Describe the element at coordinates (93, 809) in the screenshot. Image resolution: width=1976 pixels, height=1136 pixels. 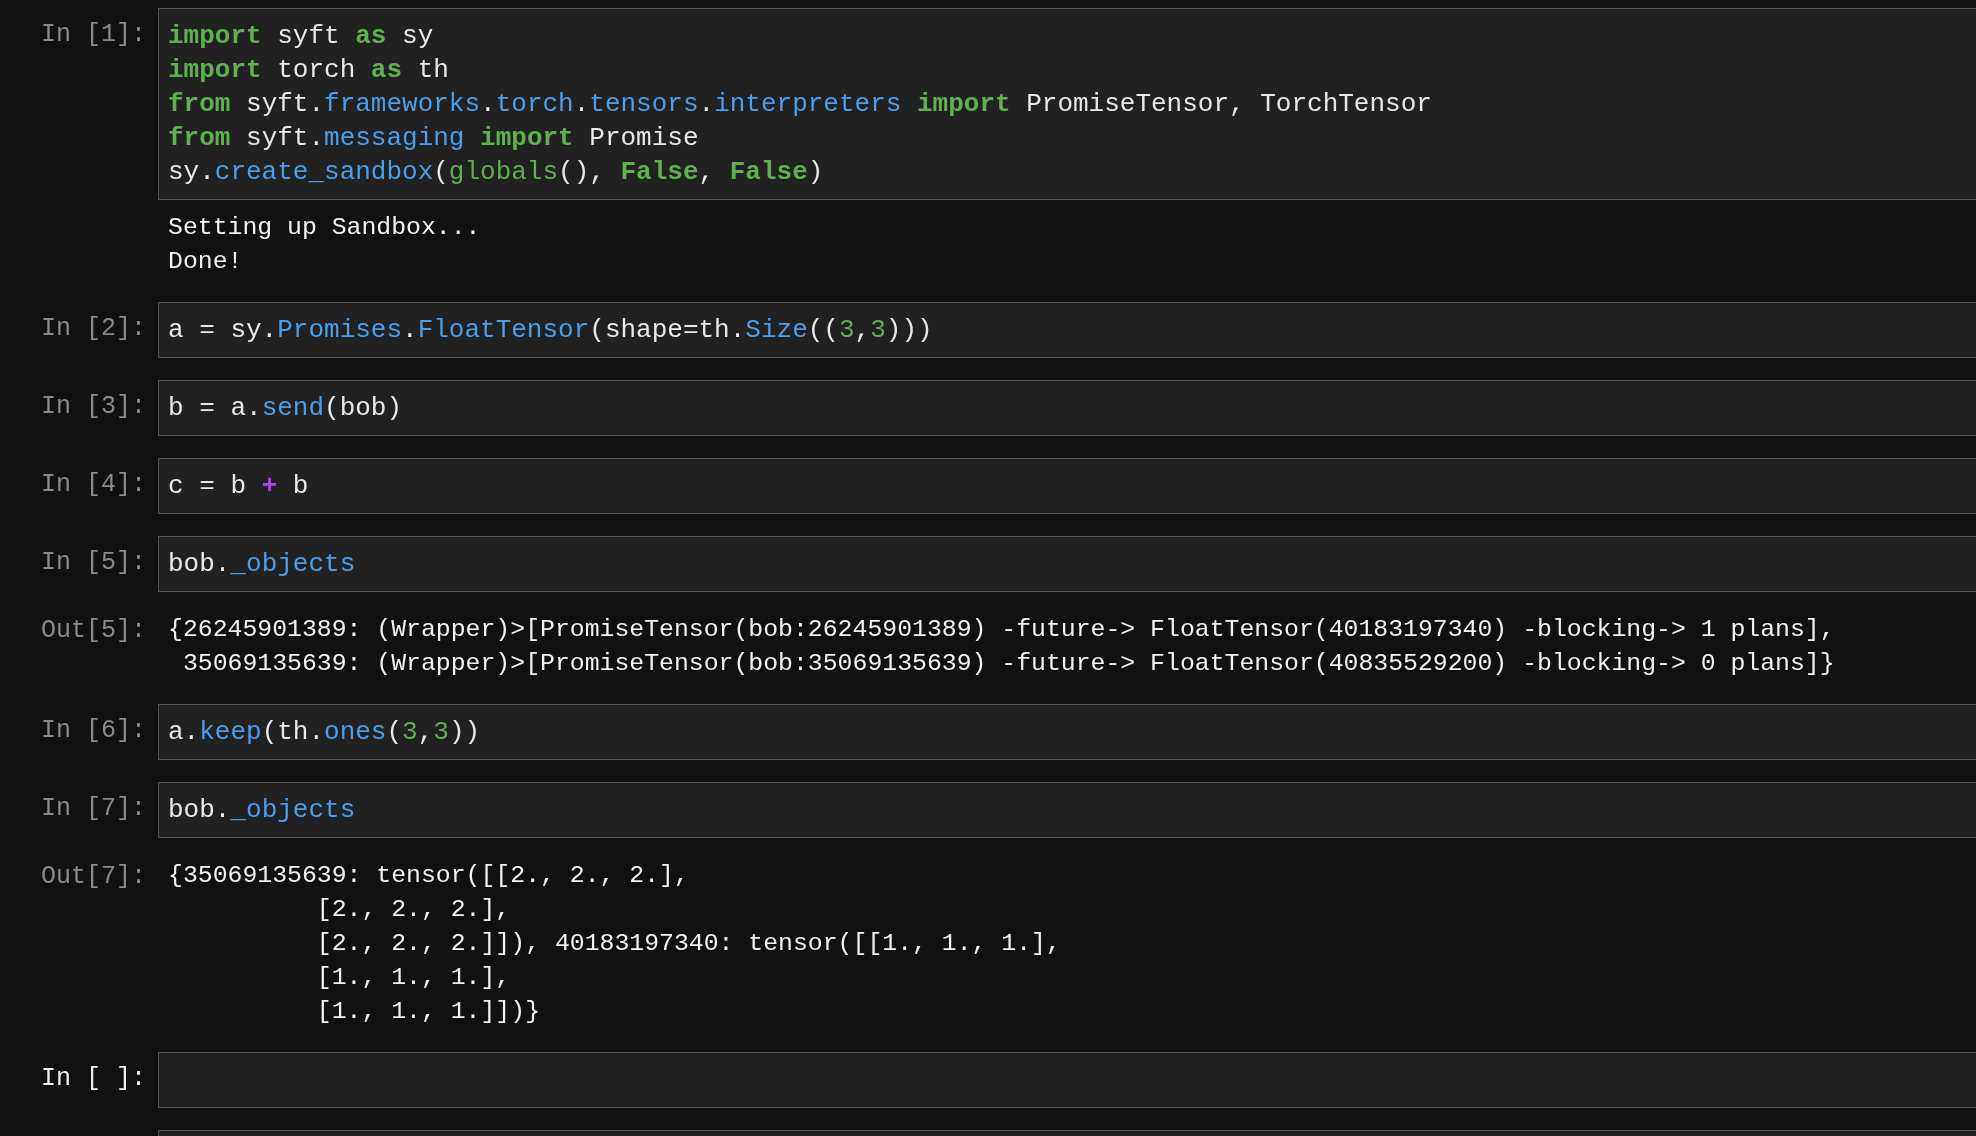
I see `cell-prompt: In [7]:` at that location.